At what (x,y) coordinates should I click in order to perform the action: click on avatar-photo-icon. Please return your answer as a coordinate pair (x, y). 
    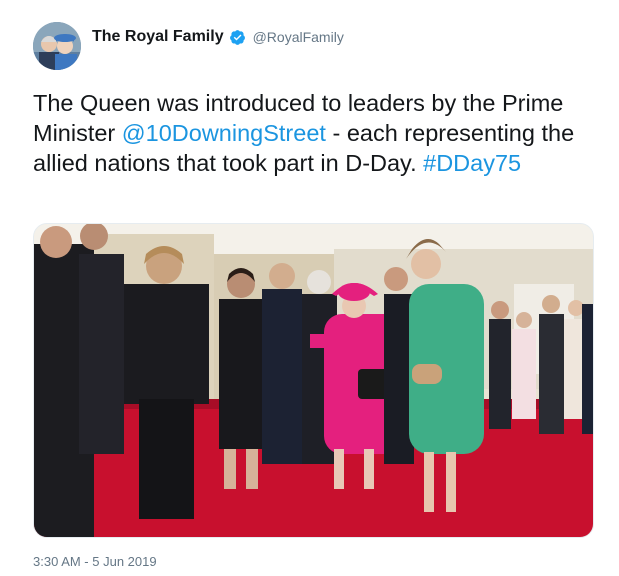
    Looking at the image, I should click on (57, 46).